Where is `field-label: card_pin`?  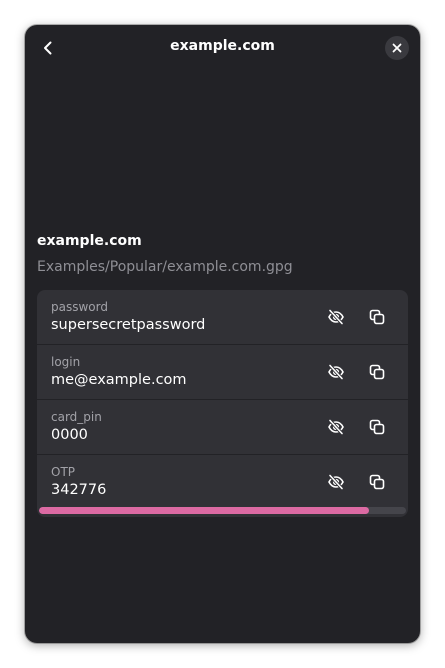 field-label: card_pin is located at coordinates (76, 417).